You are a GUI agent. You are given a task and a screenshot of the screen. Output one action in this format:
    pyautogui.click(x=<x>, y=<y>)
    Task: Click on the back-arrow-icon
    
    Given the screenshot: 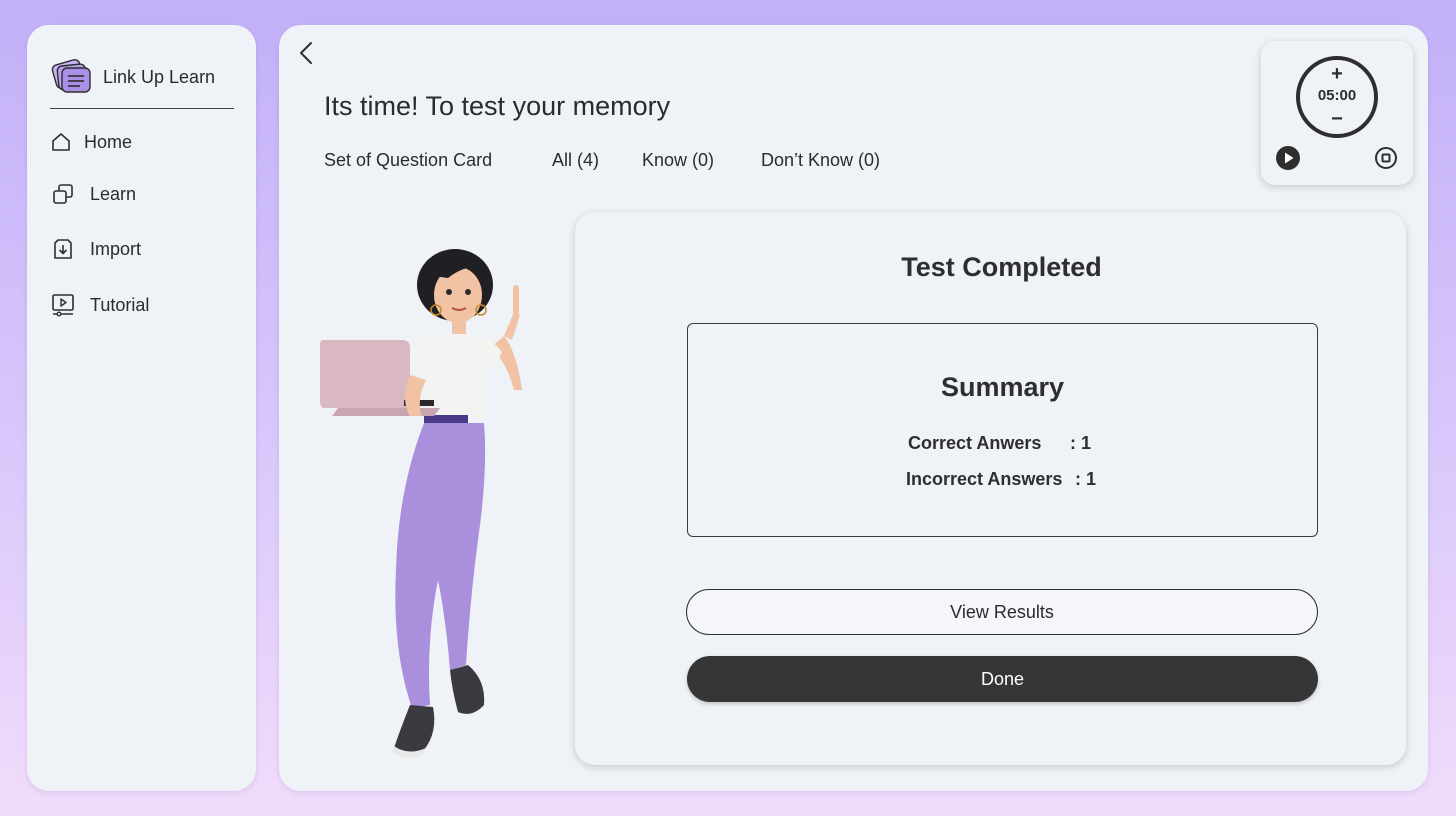 What is the action you would take?
    pyautogui.click(x=307, y=53)
    